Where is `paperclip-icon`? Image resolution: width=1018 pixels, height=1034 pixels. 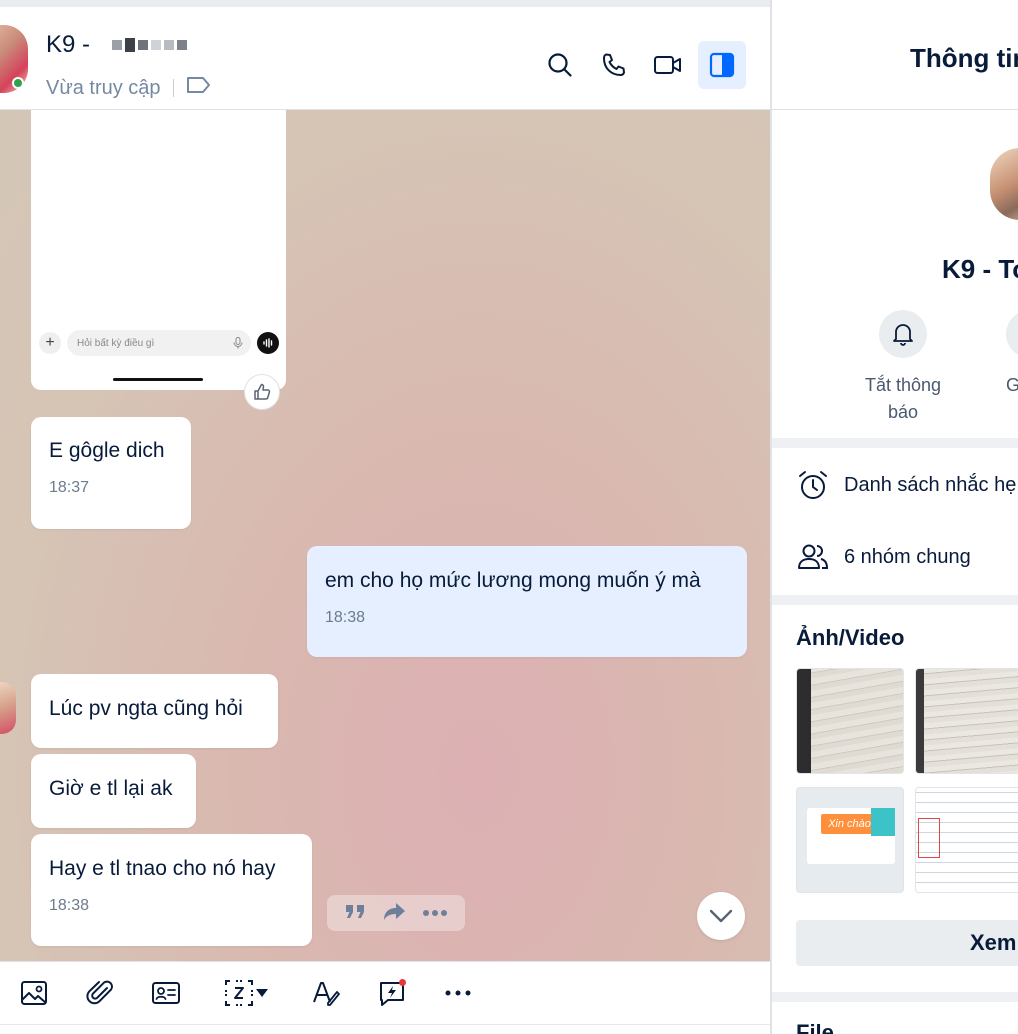 paperclip-icon is located at coordinates (99, 992).